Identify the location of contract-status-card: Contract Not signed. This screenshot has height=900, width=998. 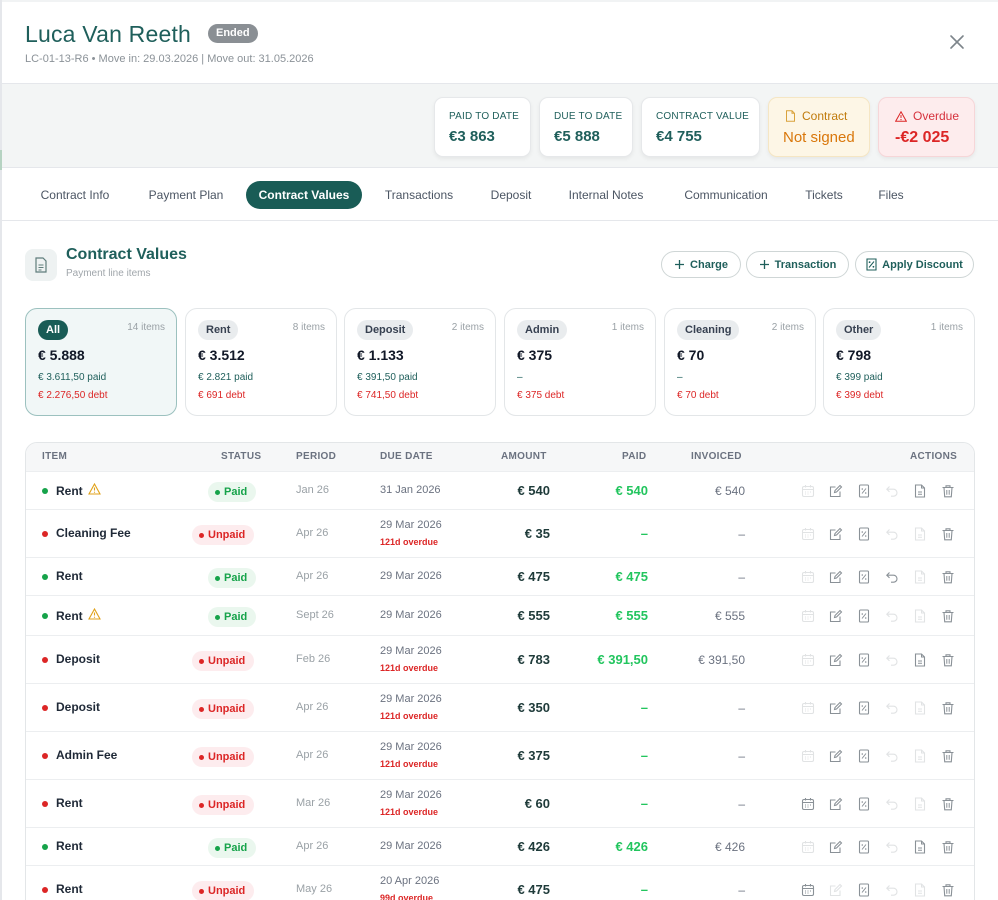
(819, 127).